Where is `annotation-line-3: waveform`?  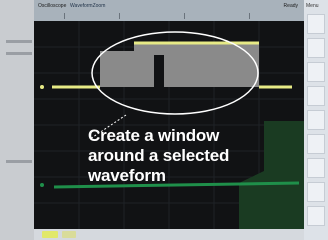
annotation-line-3: waveform is located at coordinates (127, 175).